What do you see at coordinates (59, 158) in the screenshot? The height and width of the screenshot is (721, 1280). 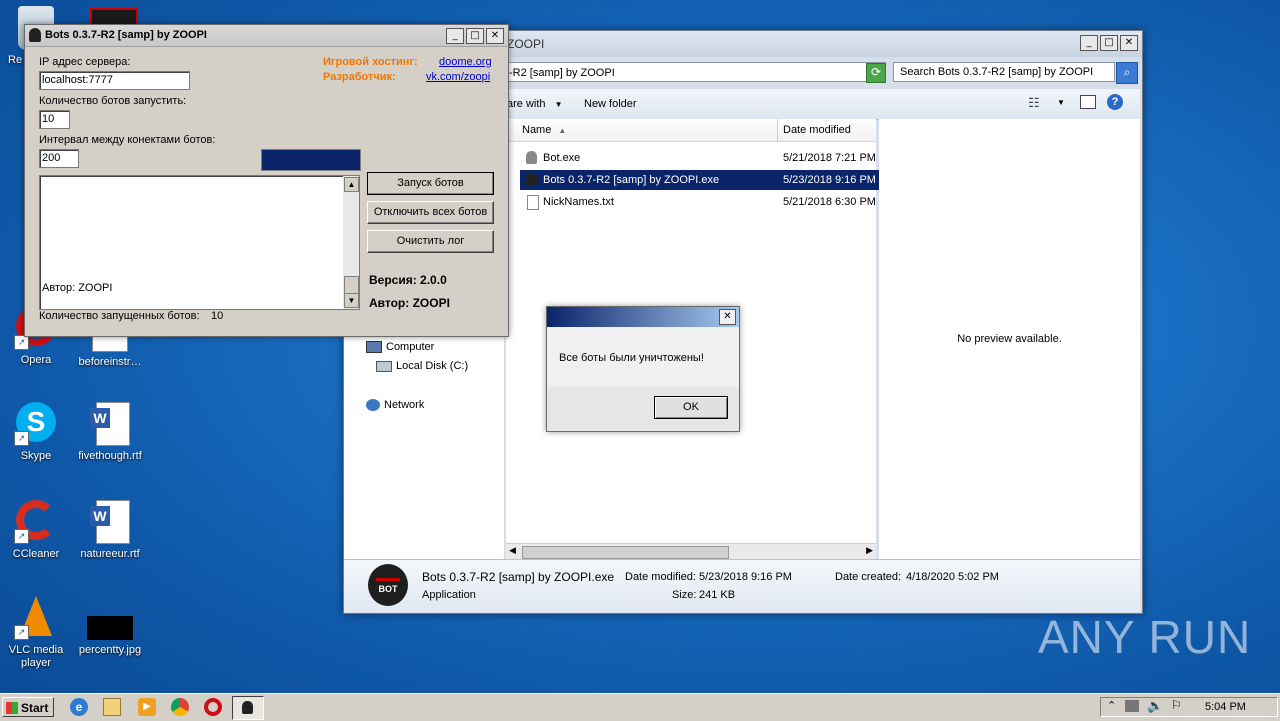 I see `interval-input: 200` at bounding box center [59, 158].